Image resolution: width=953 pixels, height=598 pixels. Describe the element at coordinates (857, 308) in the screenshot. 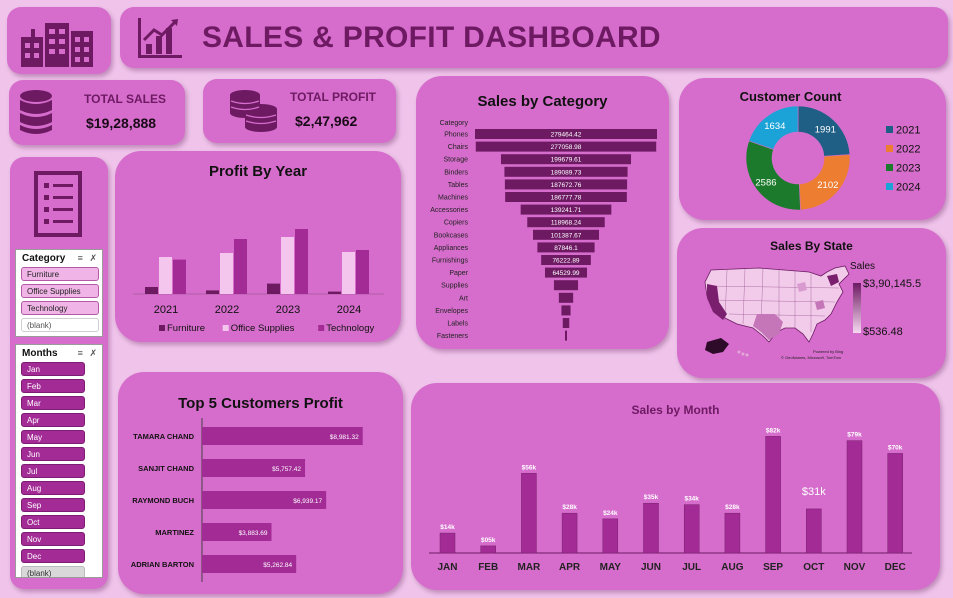

I see `map-legend-gradient` at that location.